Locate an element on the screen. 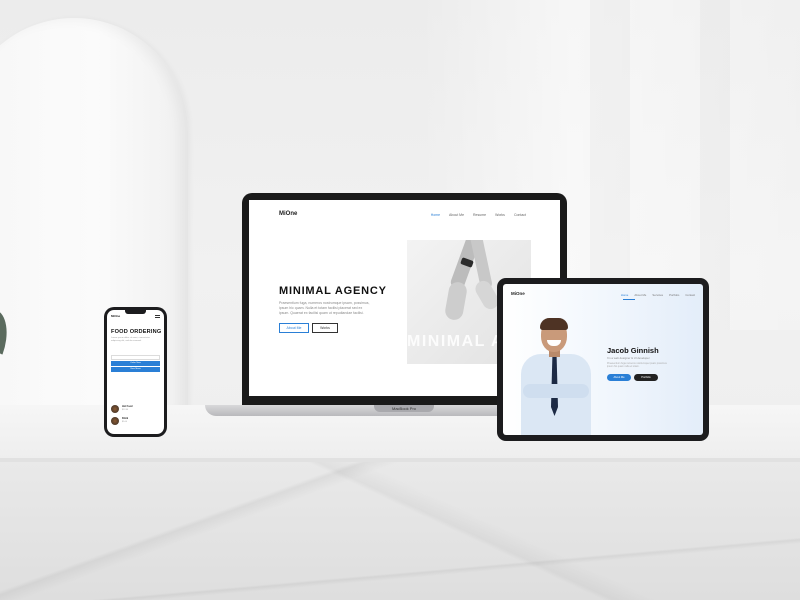 This screenshot has height=600, width=800. site-nav: Home About Me Resume Works Contact is located at coordinates (478, 215).